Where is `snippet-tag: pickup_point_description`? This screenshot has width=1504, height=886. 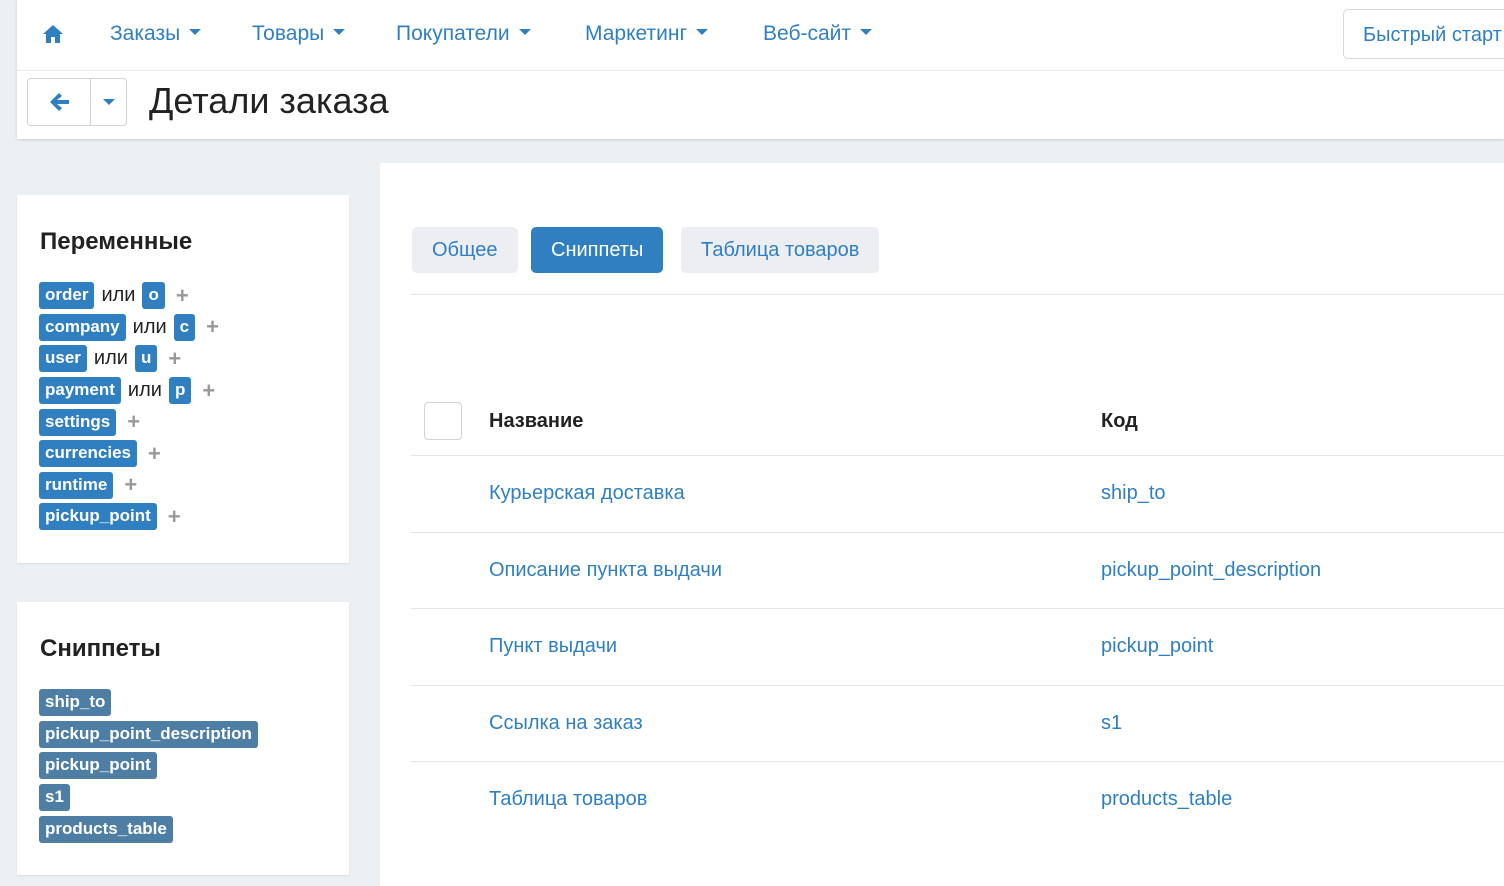
snippet-tag: pickup_point_description is located at coordinates (148, 734).